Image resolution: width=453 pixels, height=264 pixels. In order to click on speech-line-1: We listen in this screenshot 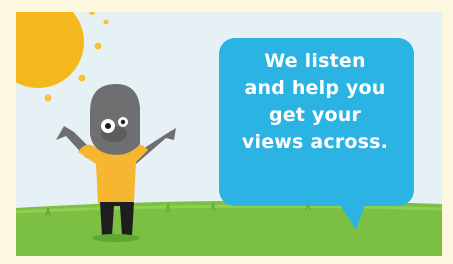, I will do `click(315, 61)`.